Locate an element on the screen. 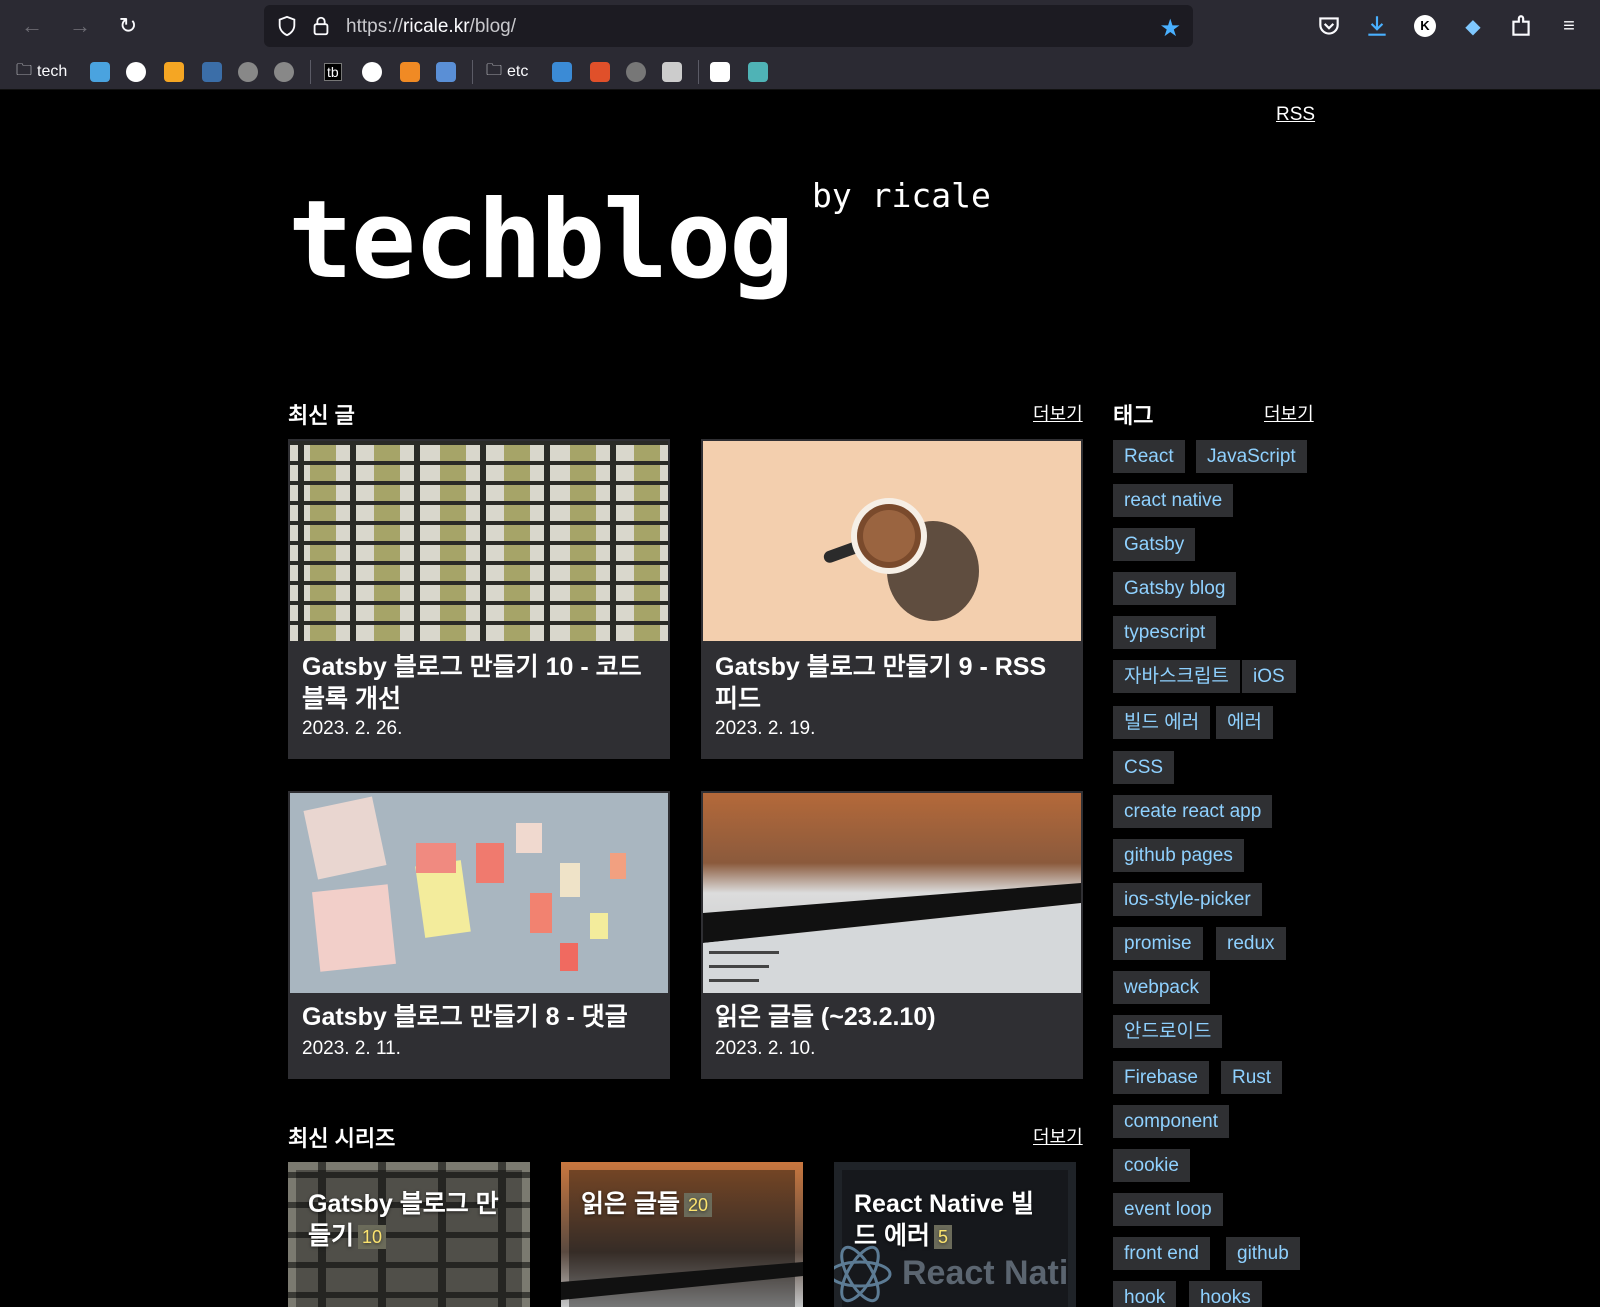 The width and height of the screenshot is (1600, 1307). latest-series-more-link: 더보기 is located at coordinates (1058, 1136).